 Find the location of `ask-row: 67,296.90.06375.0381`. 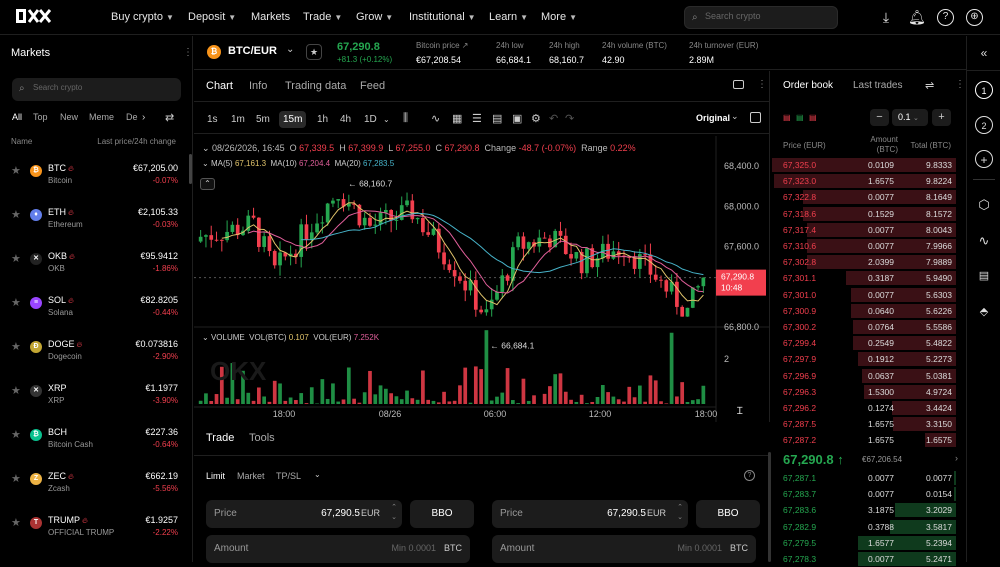

ask-row: 67,296.90.06375.0381 is located at coordinates (864, 376).